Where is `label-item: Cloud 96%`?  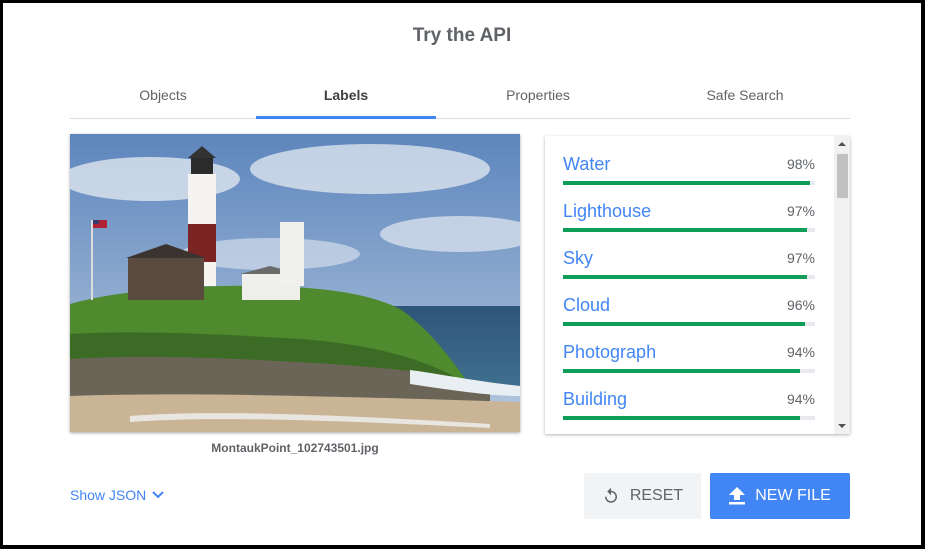 label-item: Cloud 96% is located at coordinates (689, 318).